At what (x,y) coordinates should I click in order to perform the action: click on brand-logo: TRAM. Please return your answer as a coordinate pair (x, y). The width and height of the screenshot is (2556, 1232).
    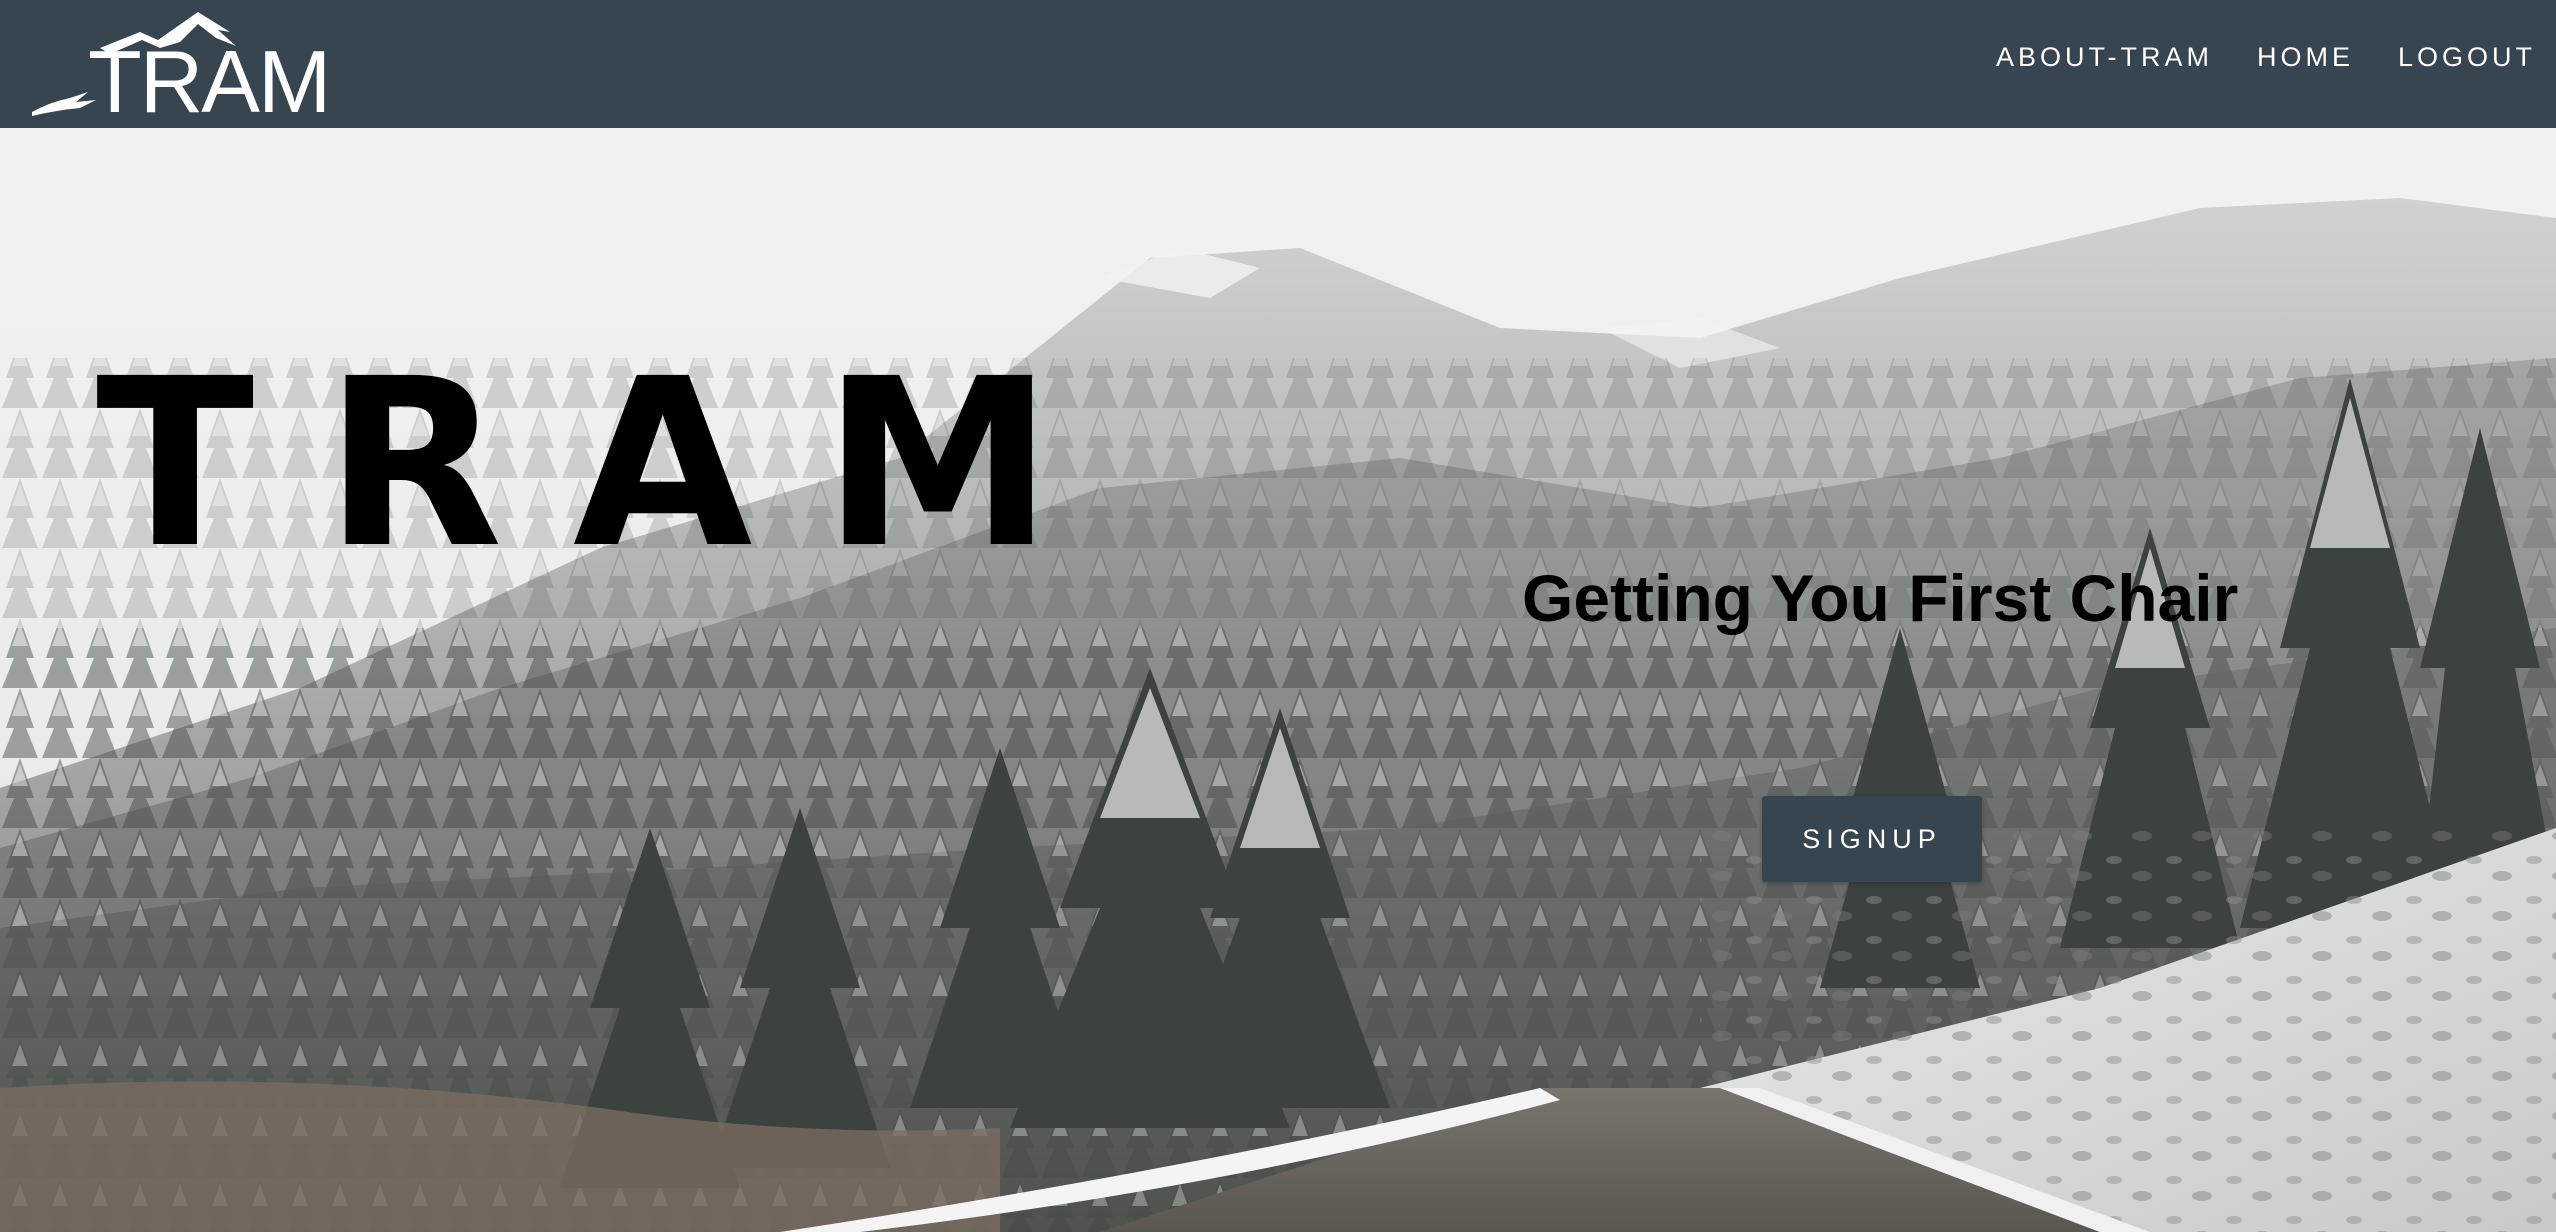
    Looking at the image, I should click on (195, 70).